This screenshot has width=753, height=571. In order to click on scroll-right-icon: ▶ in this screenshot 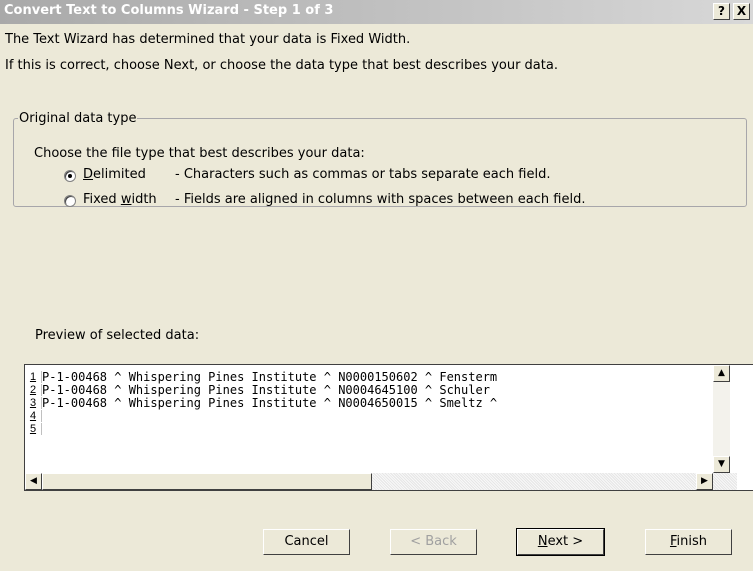, I will do `click(704, 481)`.